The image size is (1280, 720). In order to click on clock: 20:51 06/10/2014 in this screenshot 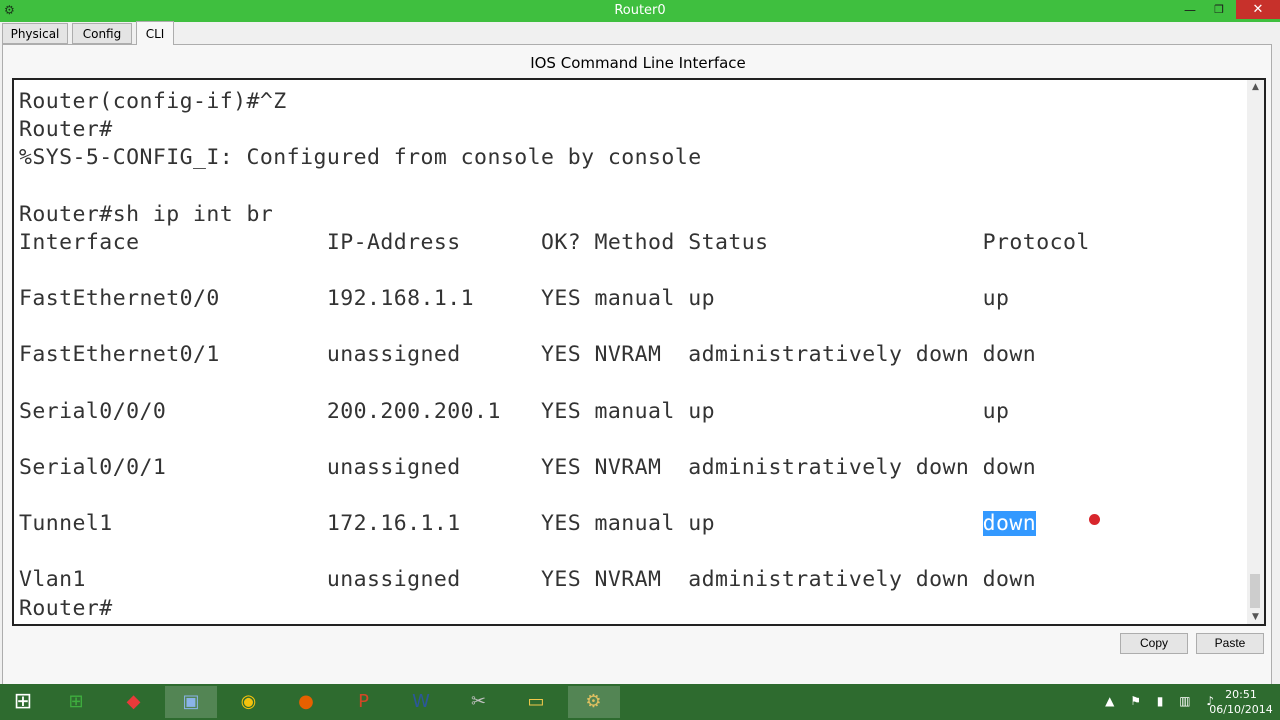, I will do `click(1241, 702)`.